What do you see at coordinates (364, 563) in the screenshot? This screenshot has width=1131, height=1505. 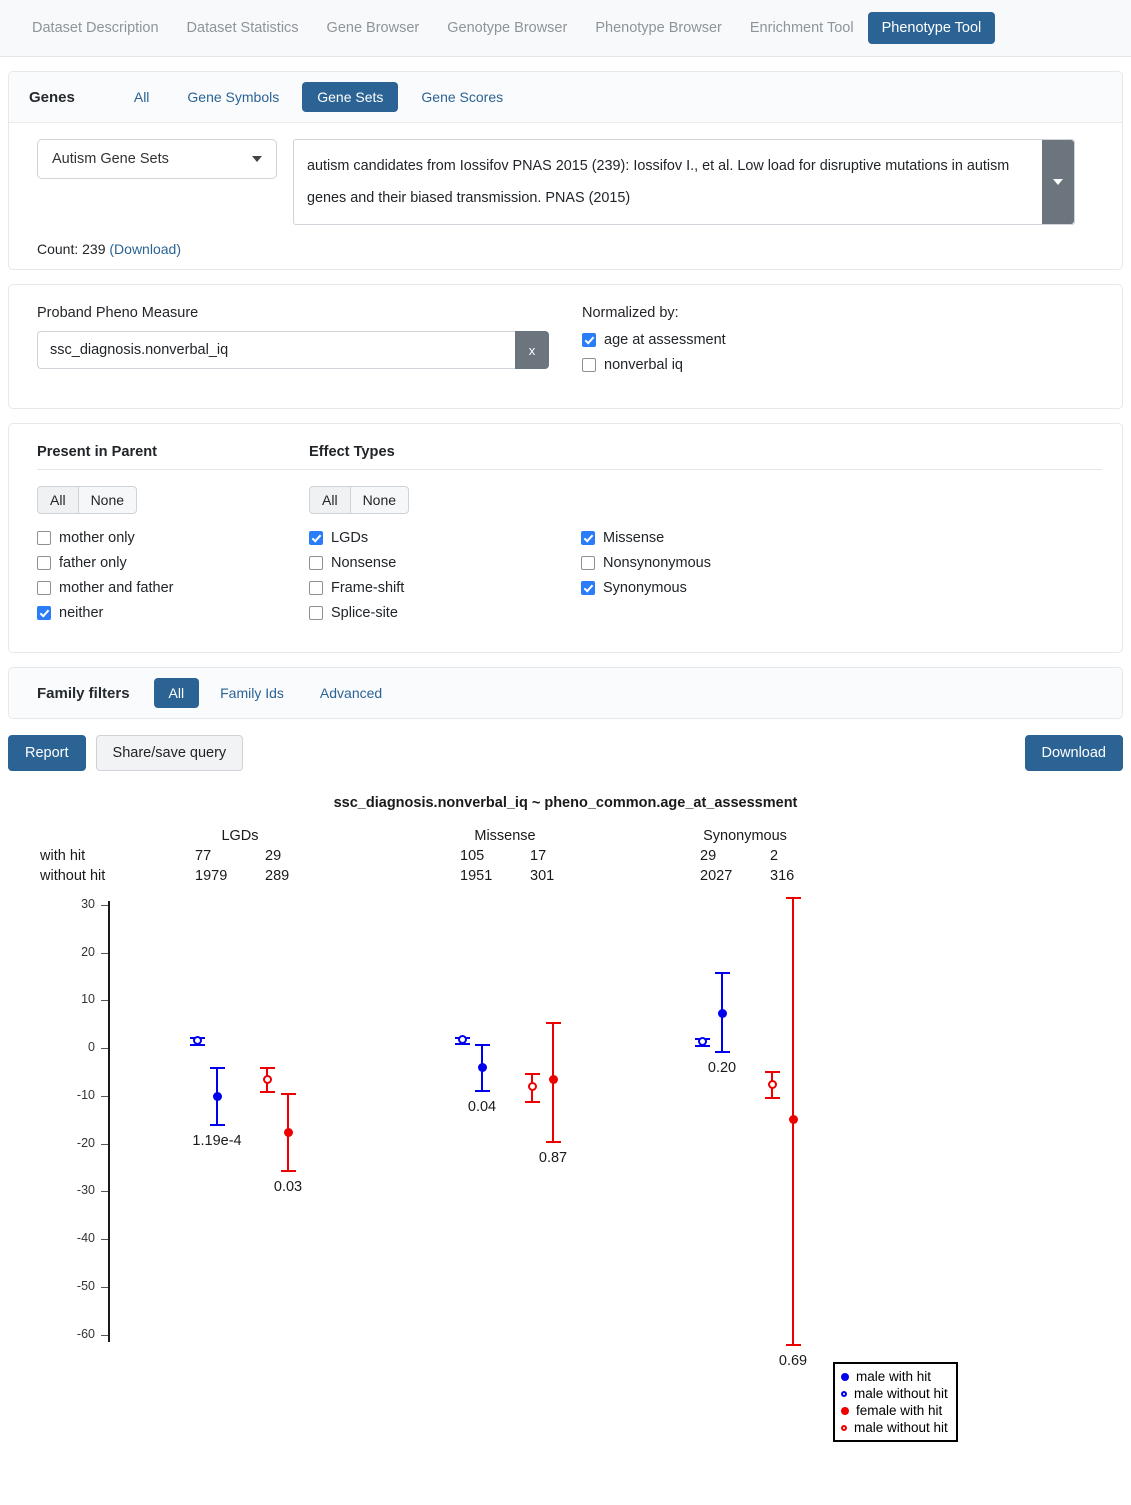 I see `effect-type-option-label: Nonsense` at bounding box center [364, 563].